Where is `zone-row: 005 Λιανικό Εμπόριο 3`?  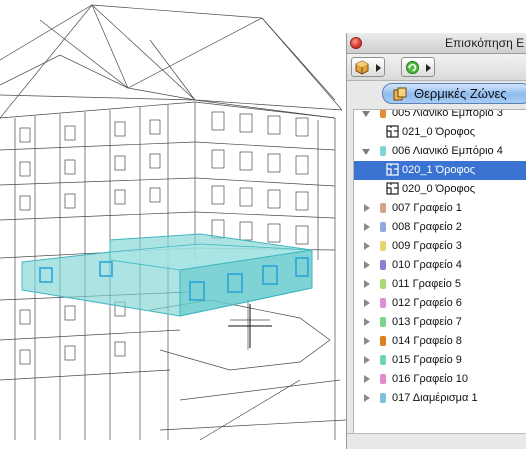 zone-row: 005 Λιανικό Εμπόριο 3 is located at coordinates (440, 116).